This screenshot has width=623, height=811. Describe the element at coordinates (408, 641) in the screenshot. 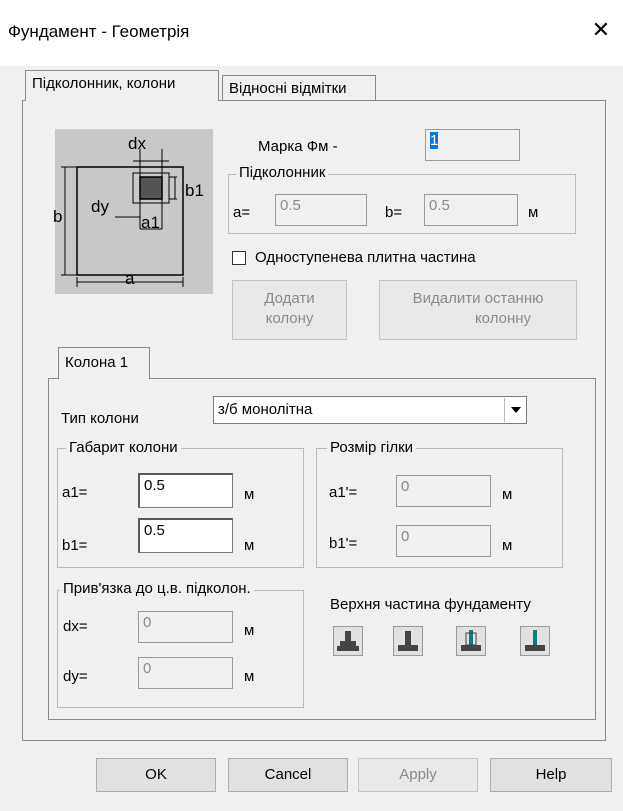

I see `foundation-type-2-icon` at that location.